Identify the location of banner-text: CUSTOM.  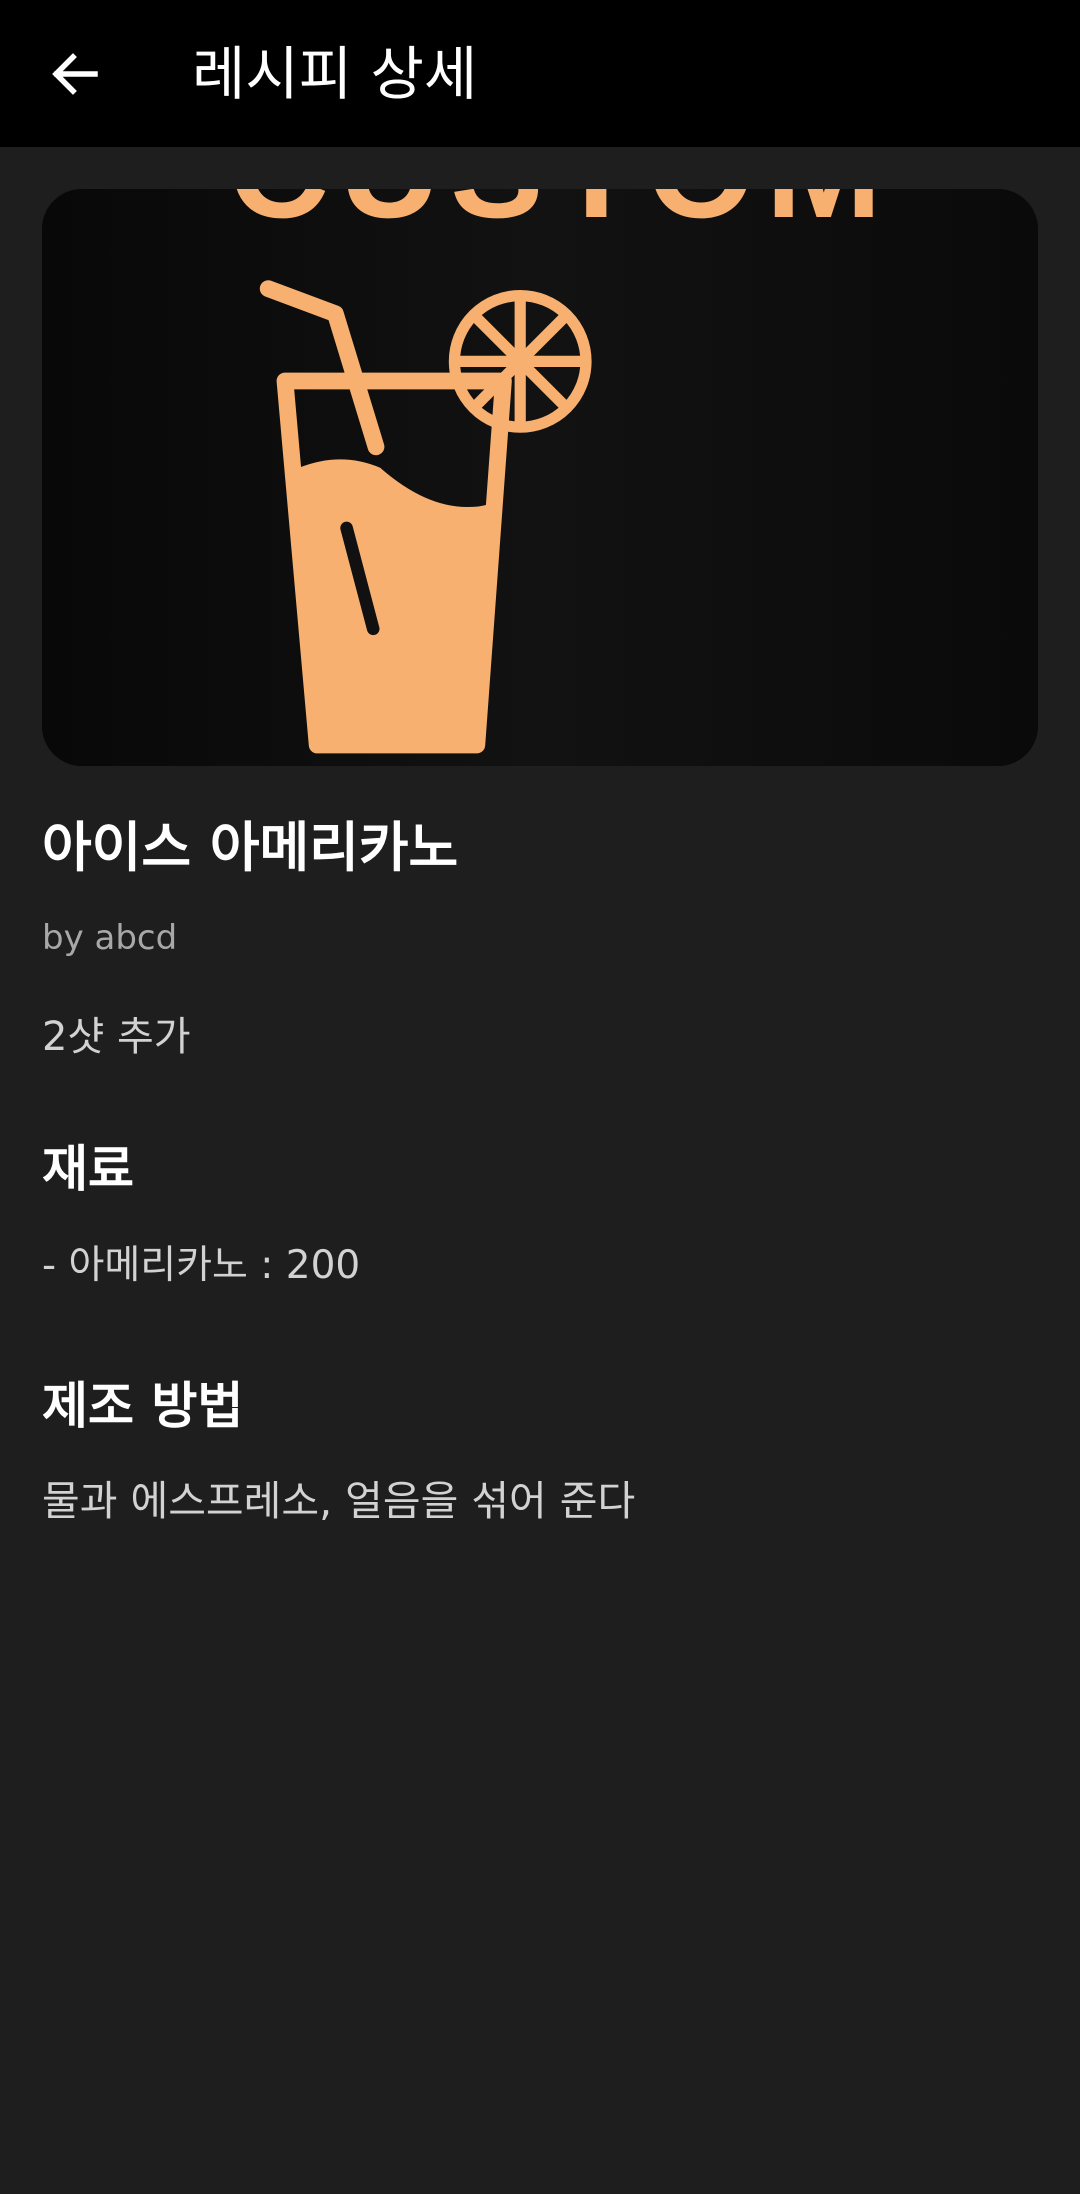
(560, 218).